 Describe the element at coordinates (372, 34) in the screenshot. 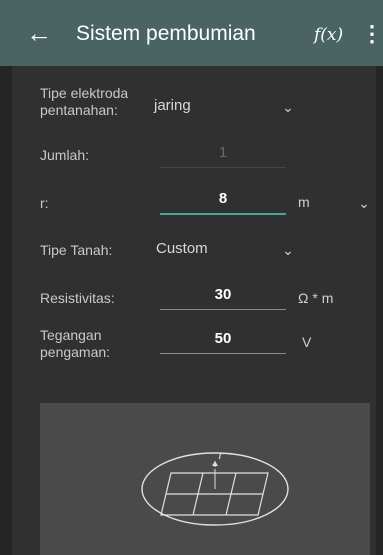

I see `more-vert-icon: ⋮` at that location.